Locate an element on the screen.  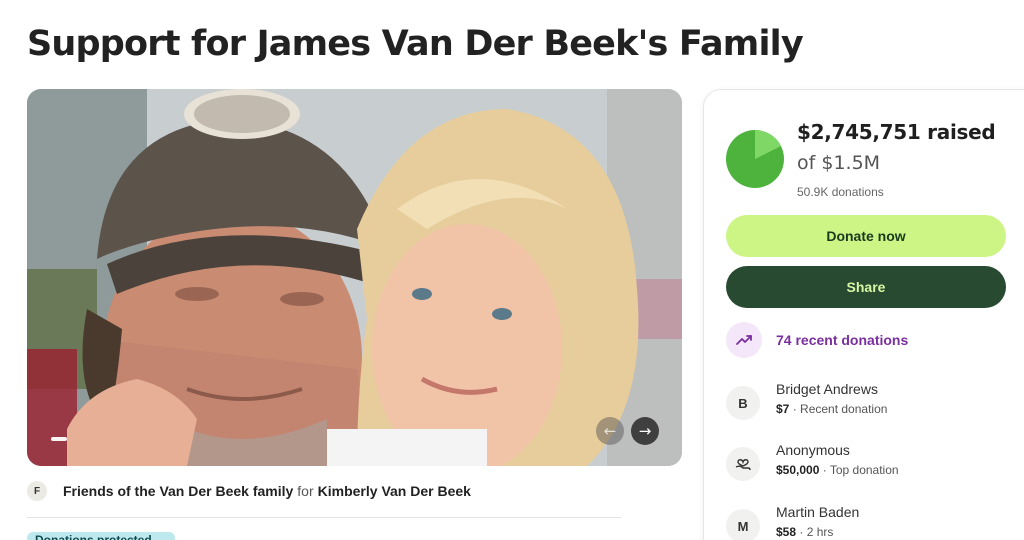
donor-meta: $58 · 2 hrs is located at coordinates (817, 531).